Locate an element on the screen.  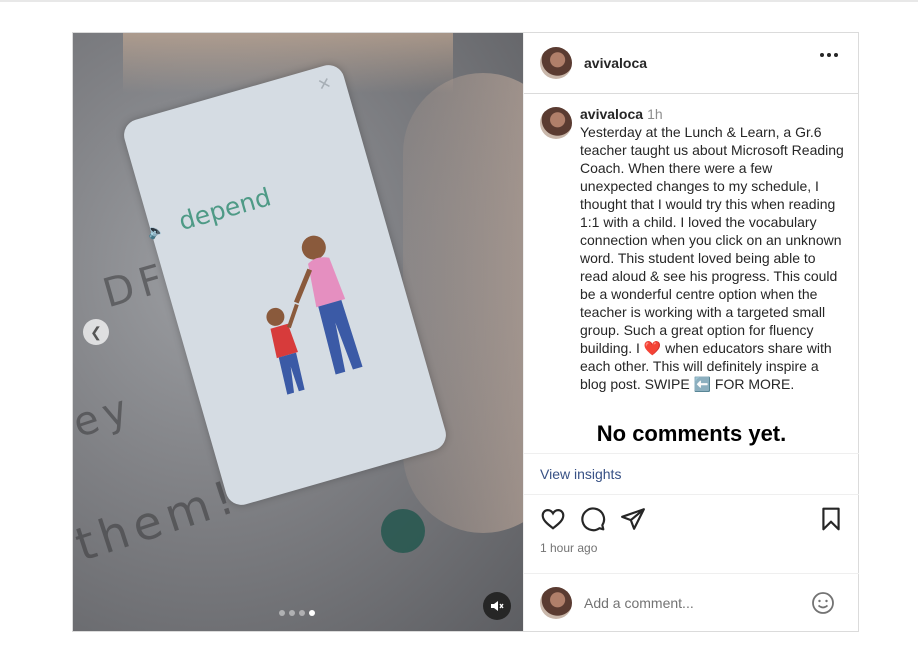
save-button is located at coordinates (831, 519).